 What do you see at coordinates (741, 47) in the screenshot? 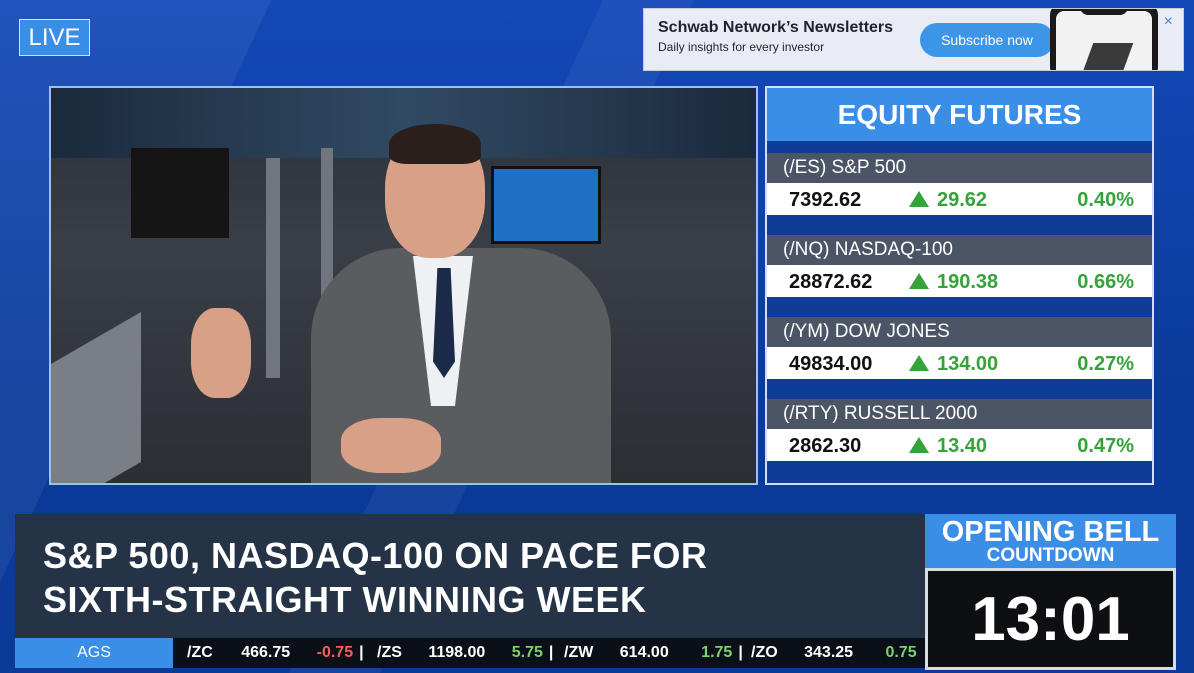
I see `newsletter-subtitle: Daily insights for every investor` at bounding box center [741, 47].